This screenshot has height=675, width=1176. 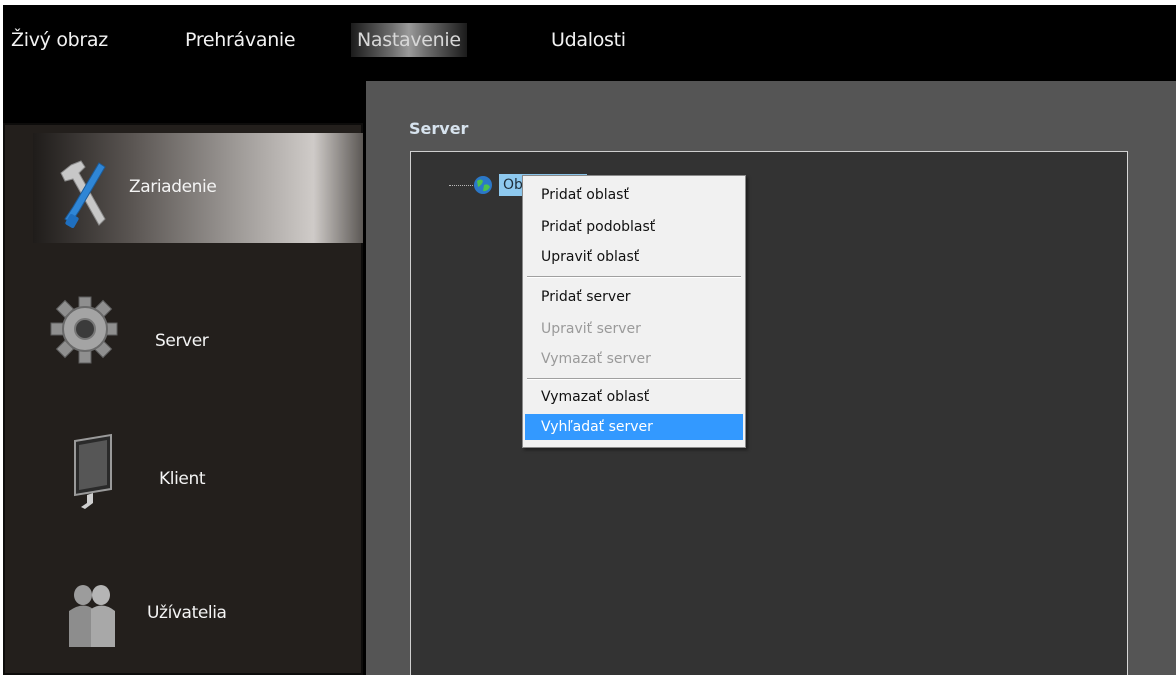 I want to click on sidebar-item-device: Zariadenie, so click(x=198, y=188).